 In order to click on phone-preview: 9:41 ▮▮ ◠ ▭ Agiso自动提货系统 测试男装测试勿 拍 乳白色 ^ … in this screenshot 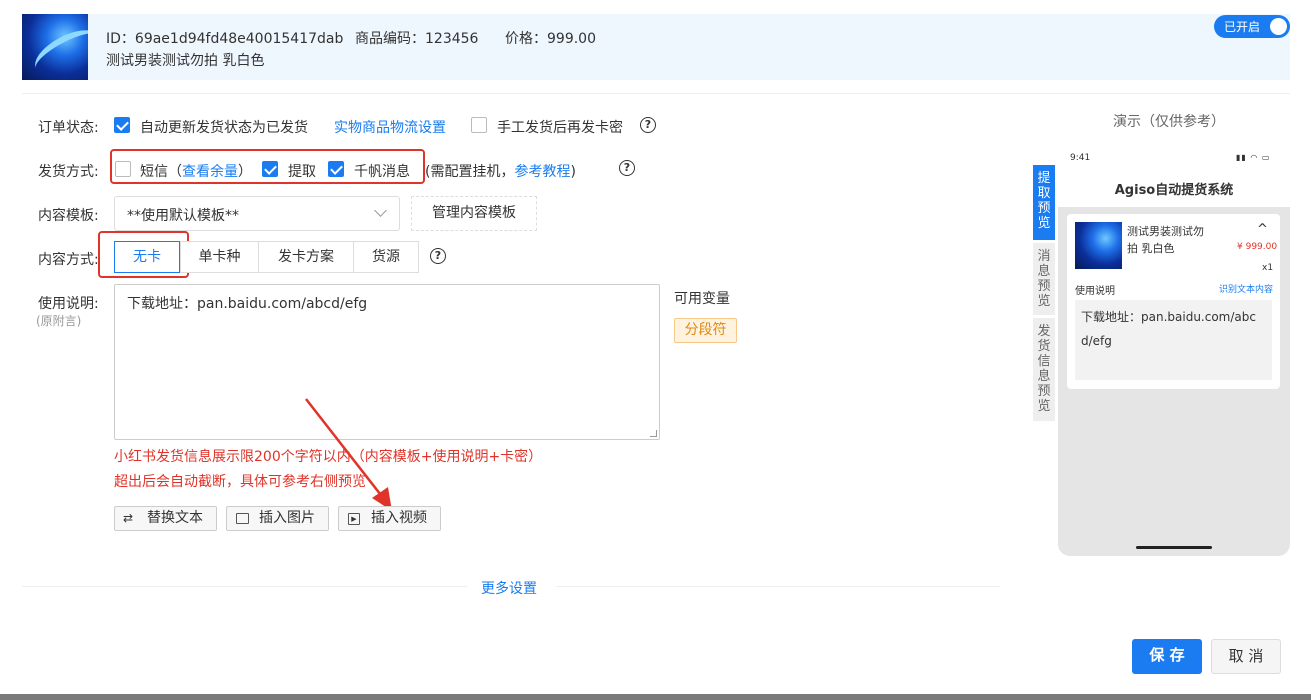, I will do `click(1174, 350)`.